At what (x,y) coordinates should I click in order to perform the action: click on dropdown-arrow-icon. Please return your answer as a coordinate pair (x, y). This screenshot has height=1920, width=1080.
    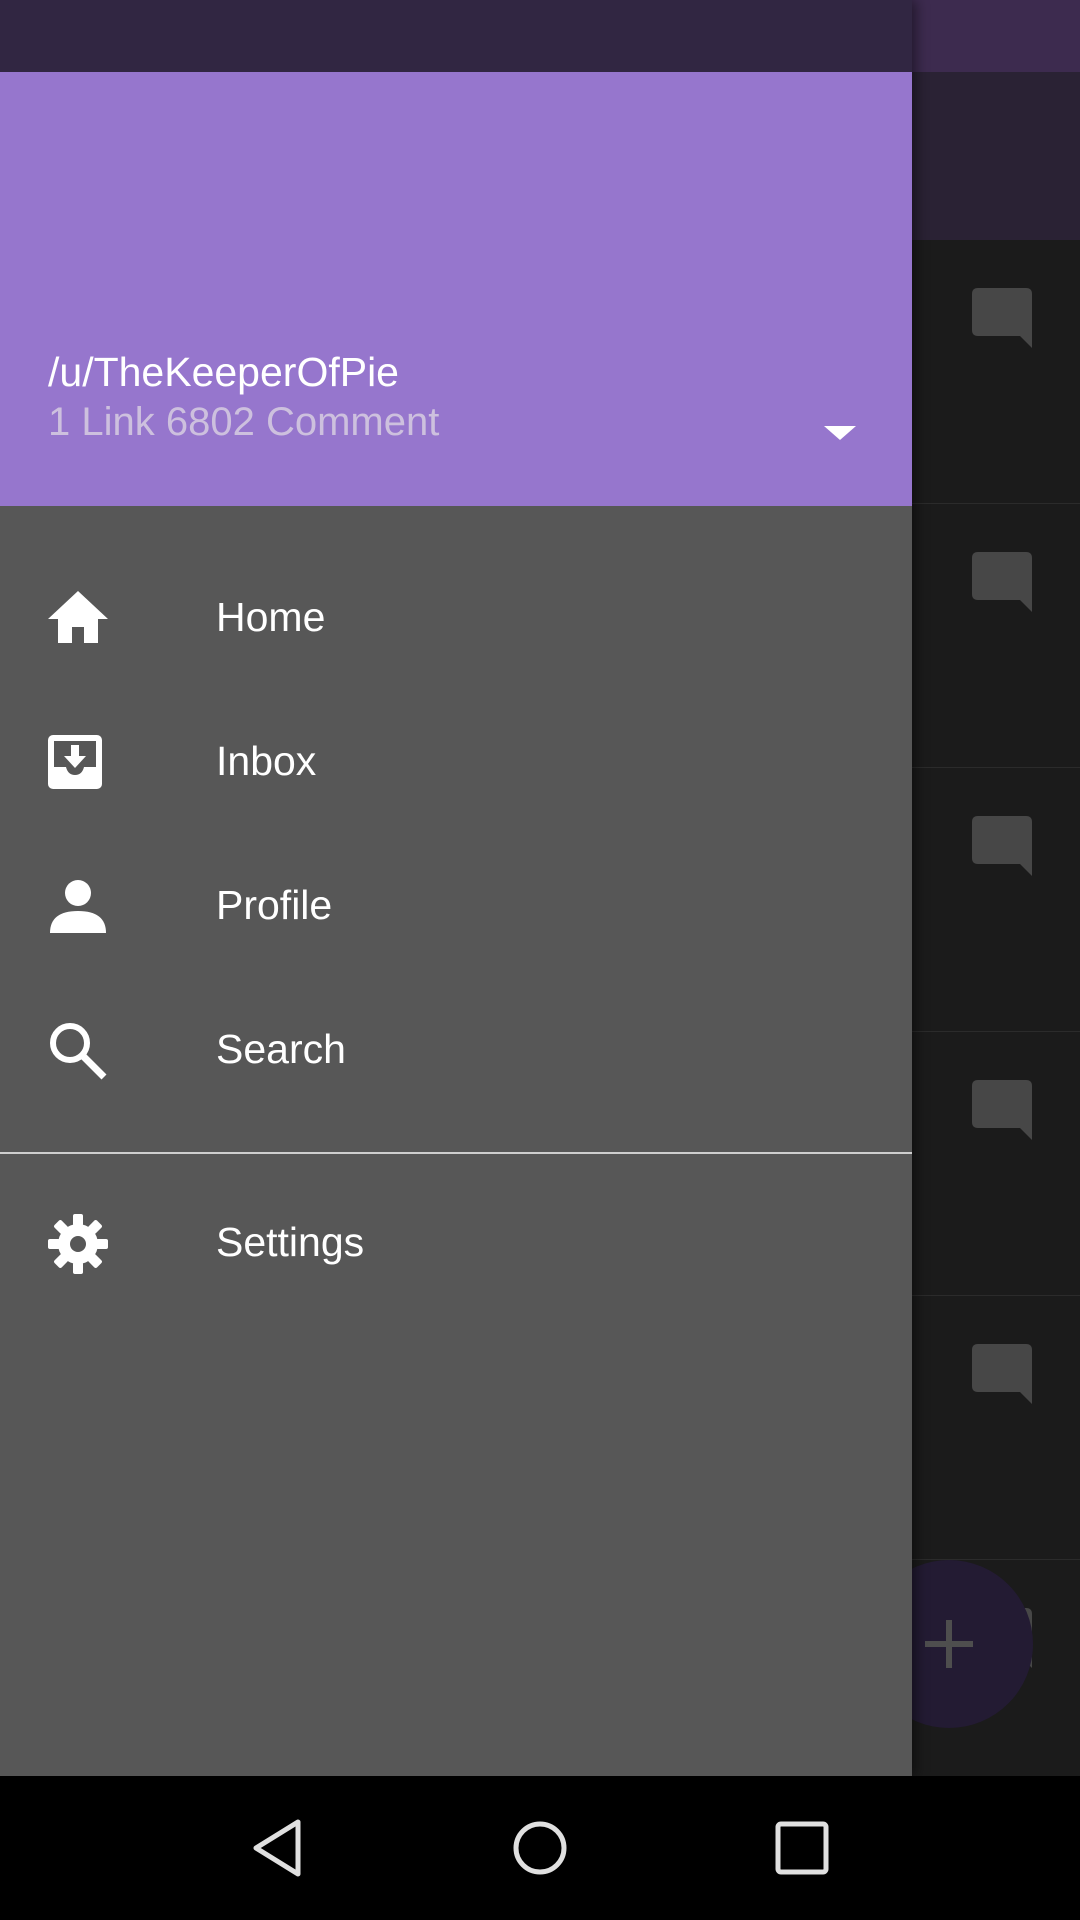
    Looking at the image, I should click on (840, 432).